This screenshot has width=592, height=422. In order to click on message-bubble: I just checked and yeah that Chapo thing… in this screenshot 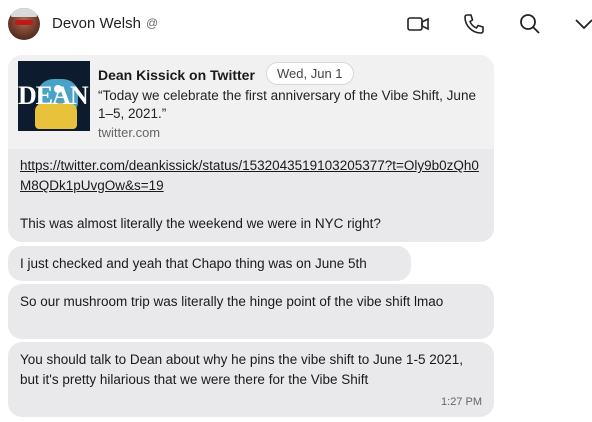, I will do `click(209, 263)`.